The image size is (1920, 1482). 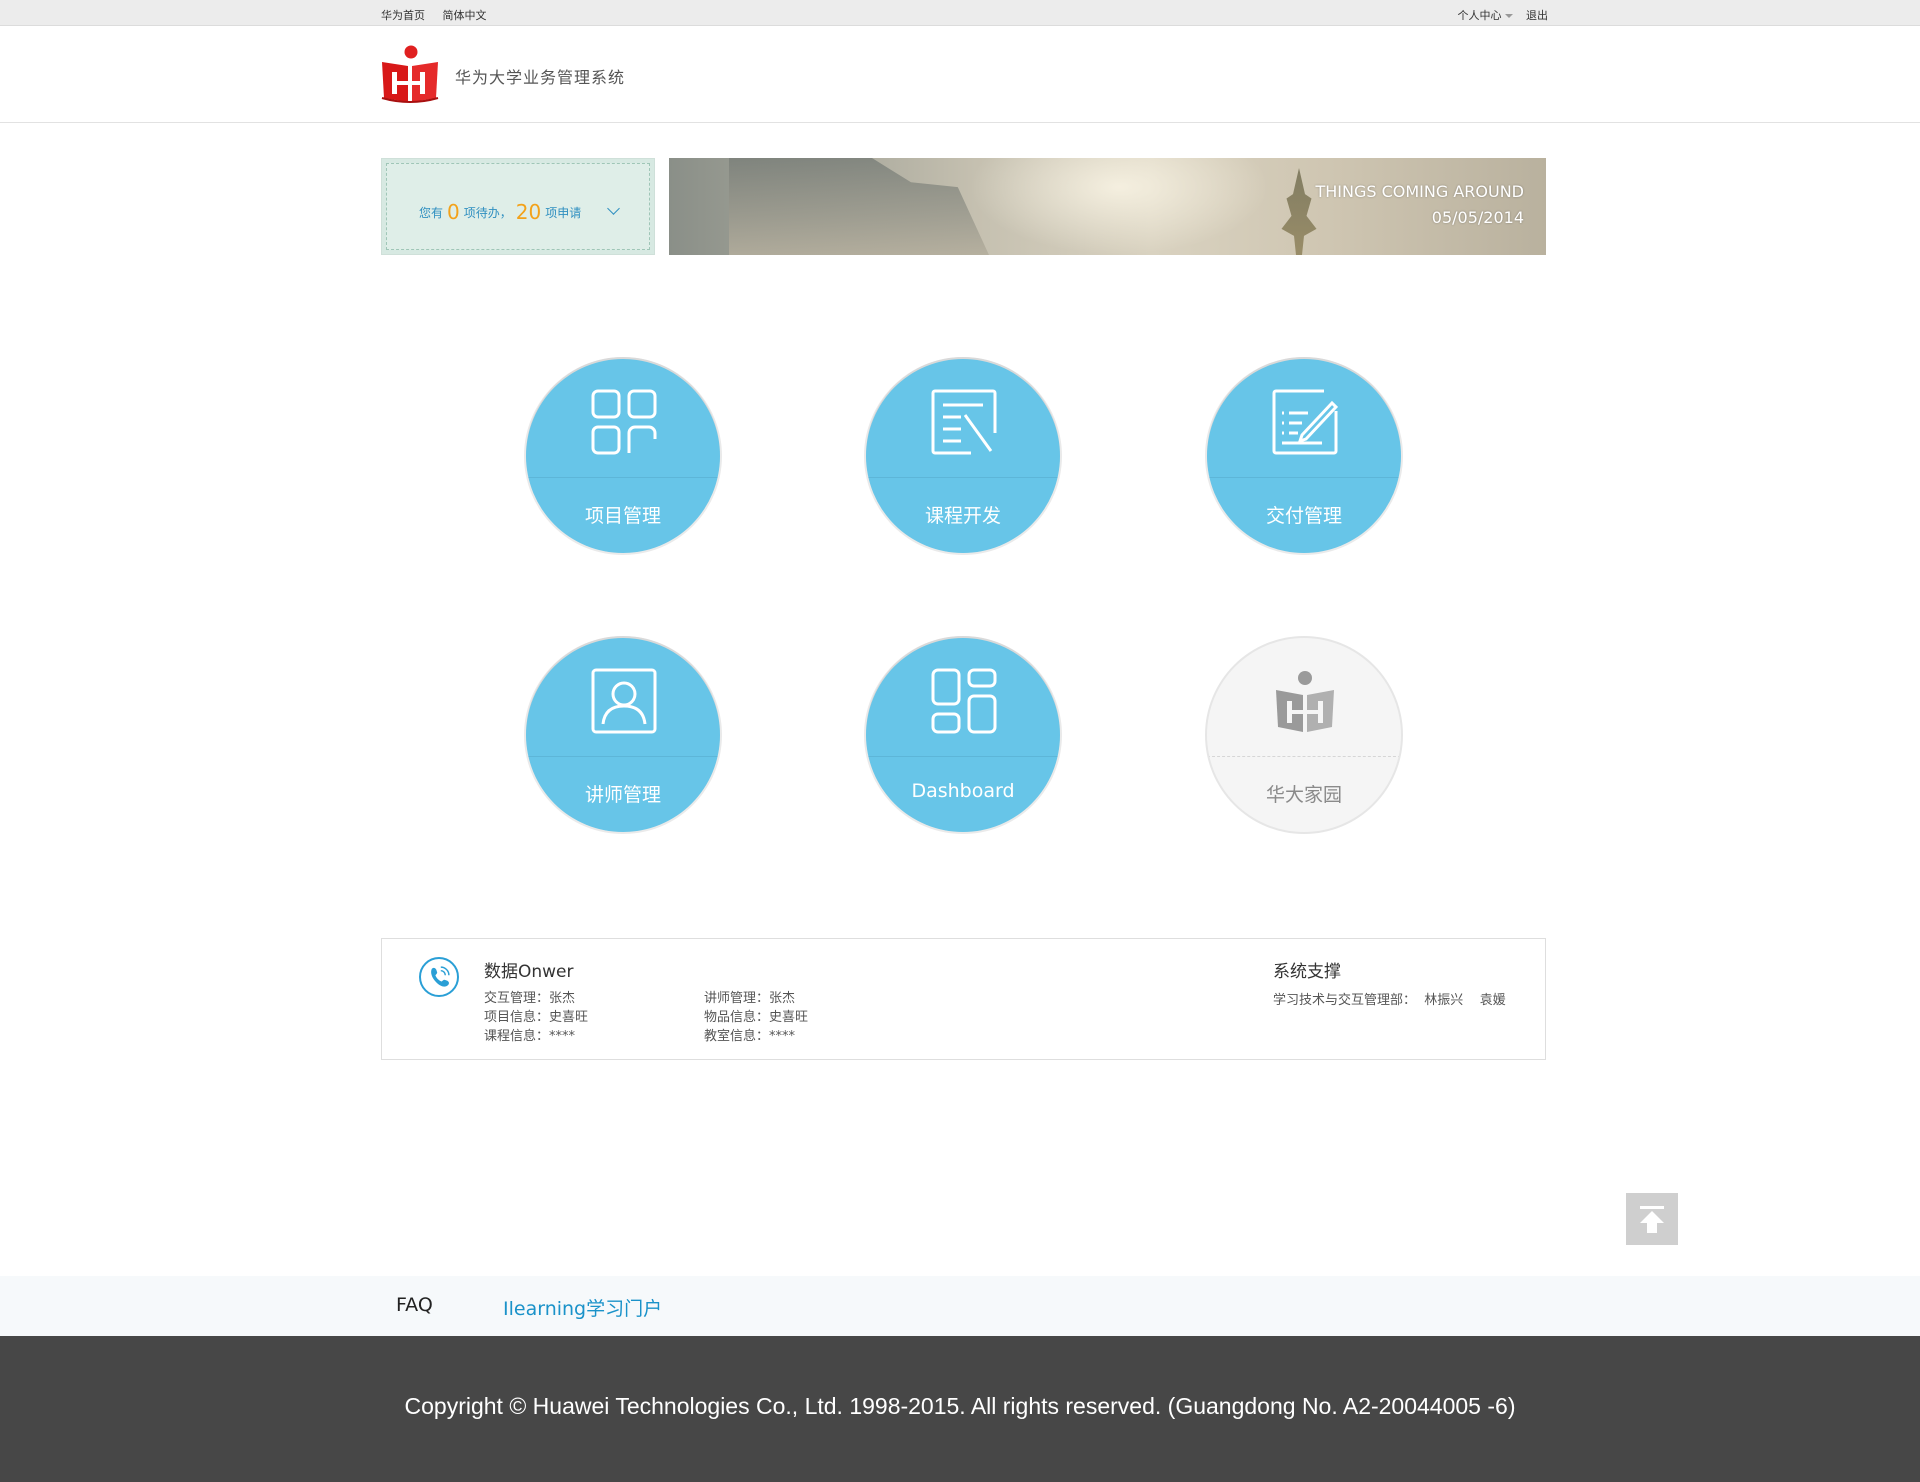 What do you see at coordinates (623, 456) in the screenshot?
I see `tile-project-management: 项目管理` at bounding box center [623, 456].